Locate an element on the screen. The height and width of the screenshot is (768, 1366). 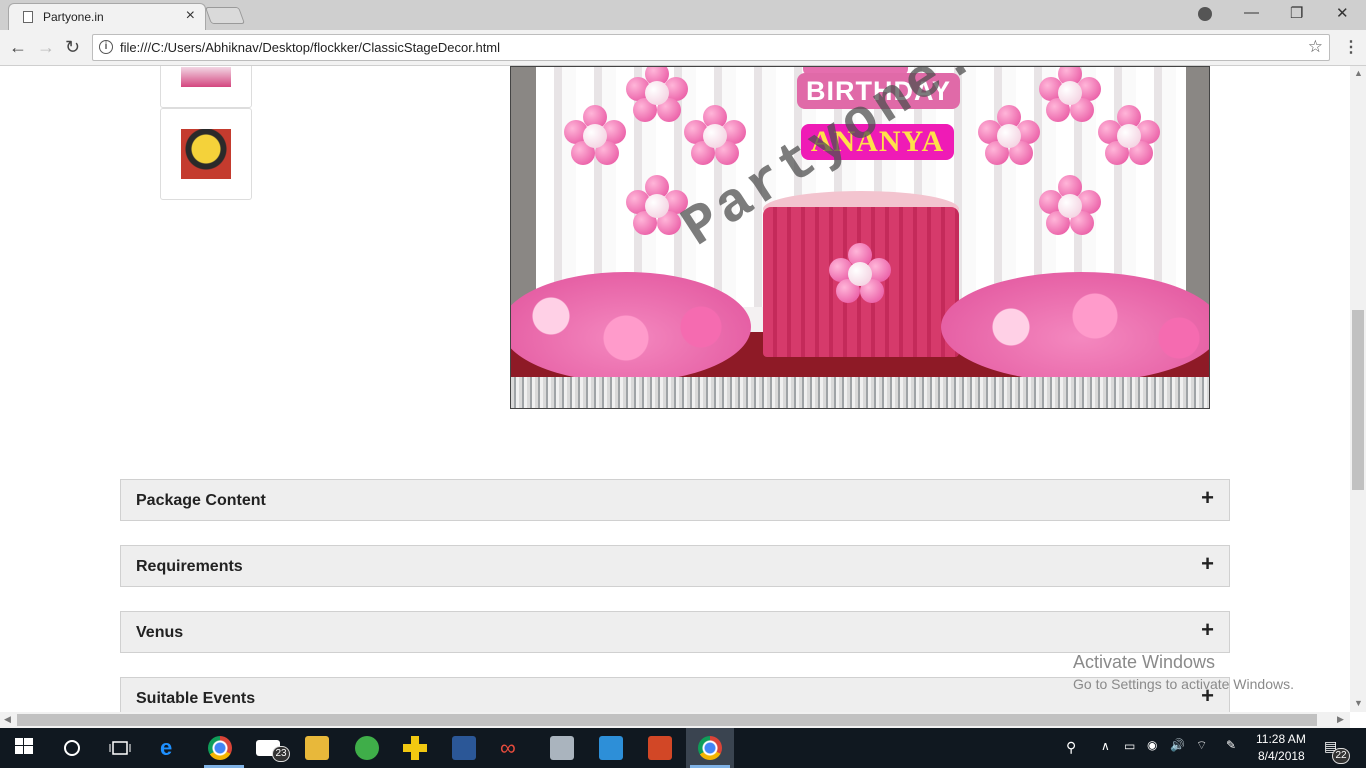
tab-close-icon: × is located at coordinates (190, 16).